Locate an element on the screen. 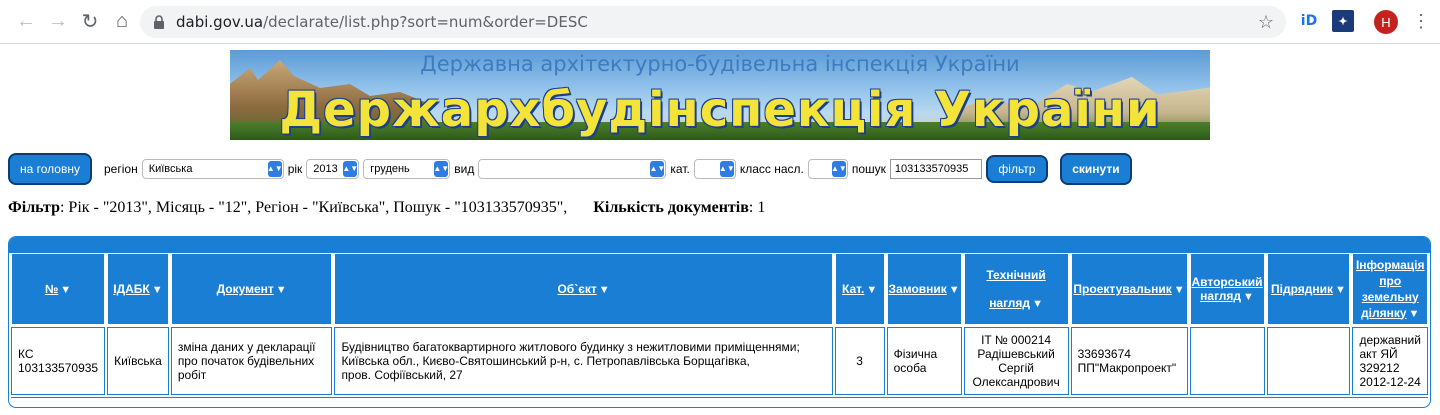 This screenshot has height=415, width=1440. menu-icon: ⋮ is located at coordinates (1421, 21).